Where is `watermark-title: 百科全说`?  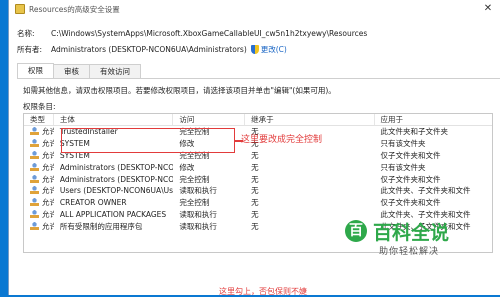 watermark-title: 百科全说 is located at coordinates (411, 233).